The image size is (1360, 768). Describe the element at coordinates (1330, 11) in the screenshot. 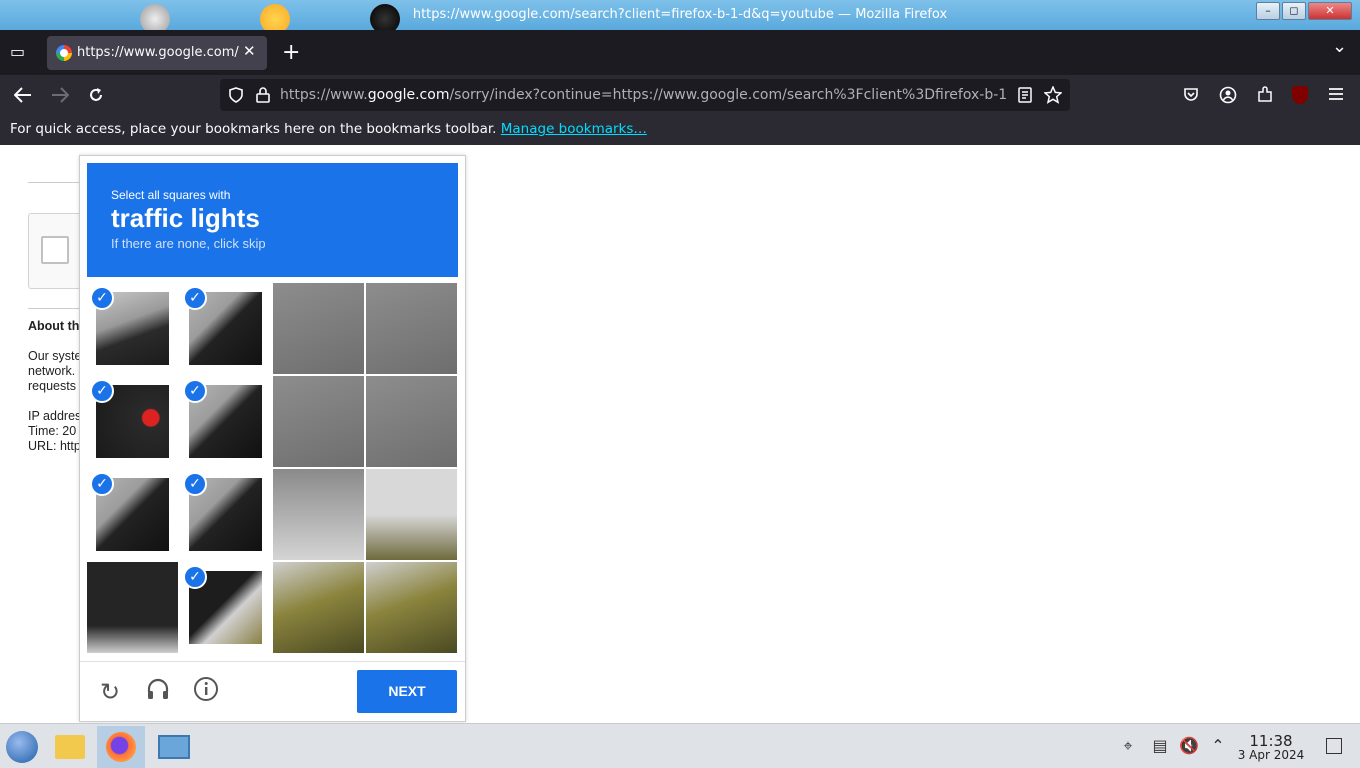

I see `close-window-button: ✕` at that location.